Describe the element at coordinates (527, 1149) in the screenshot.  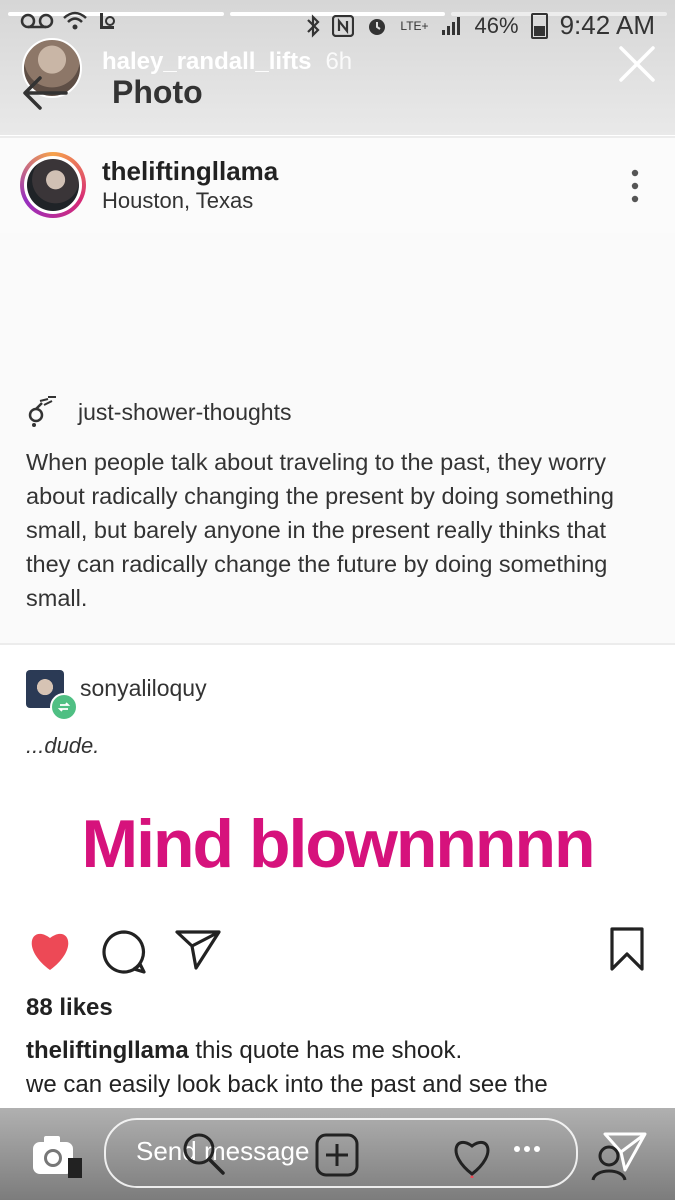
I see `more-options-icon` at that location.